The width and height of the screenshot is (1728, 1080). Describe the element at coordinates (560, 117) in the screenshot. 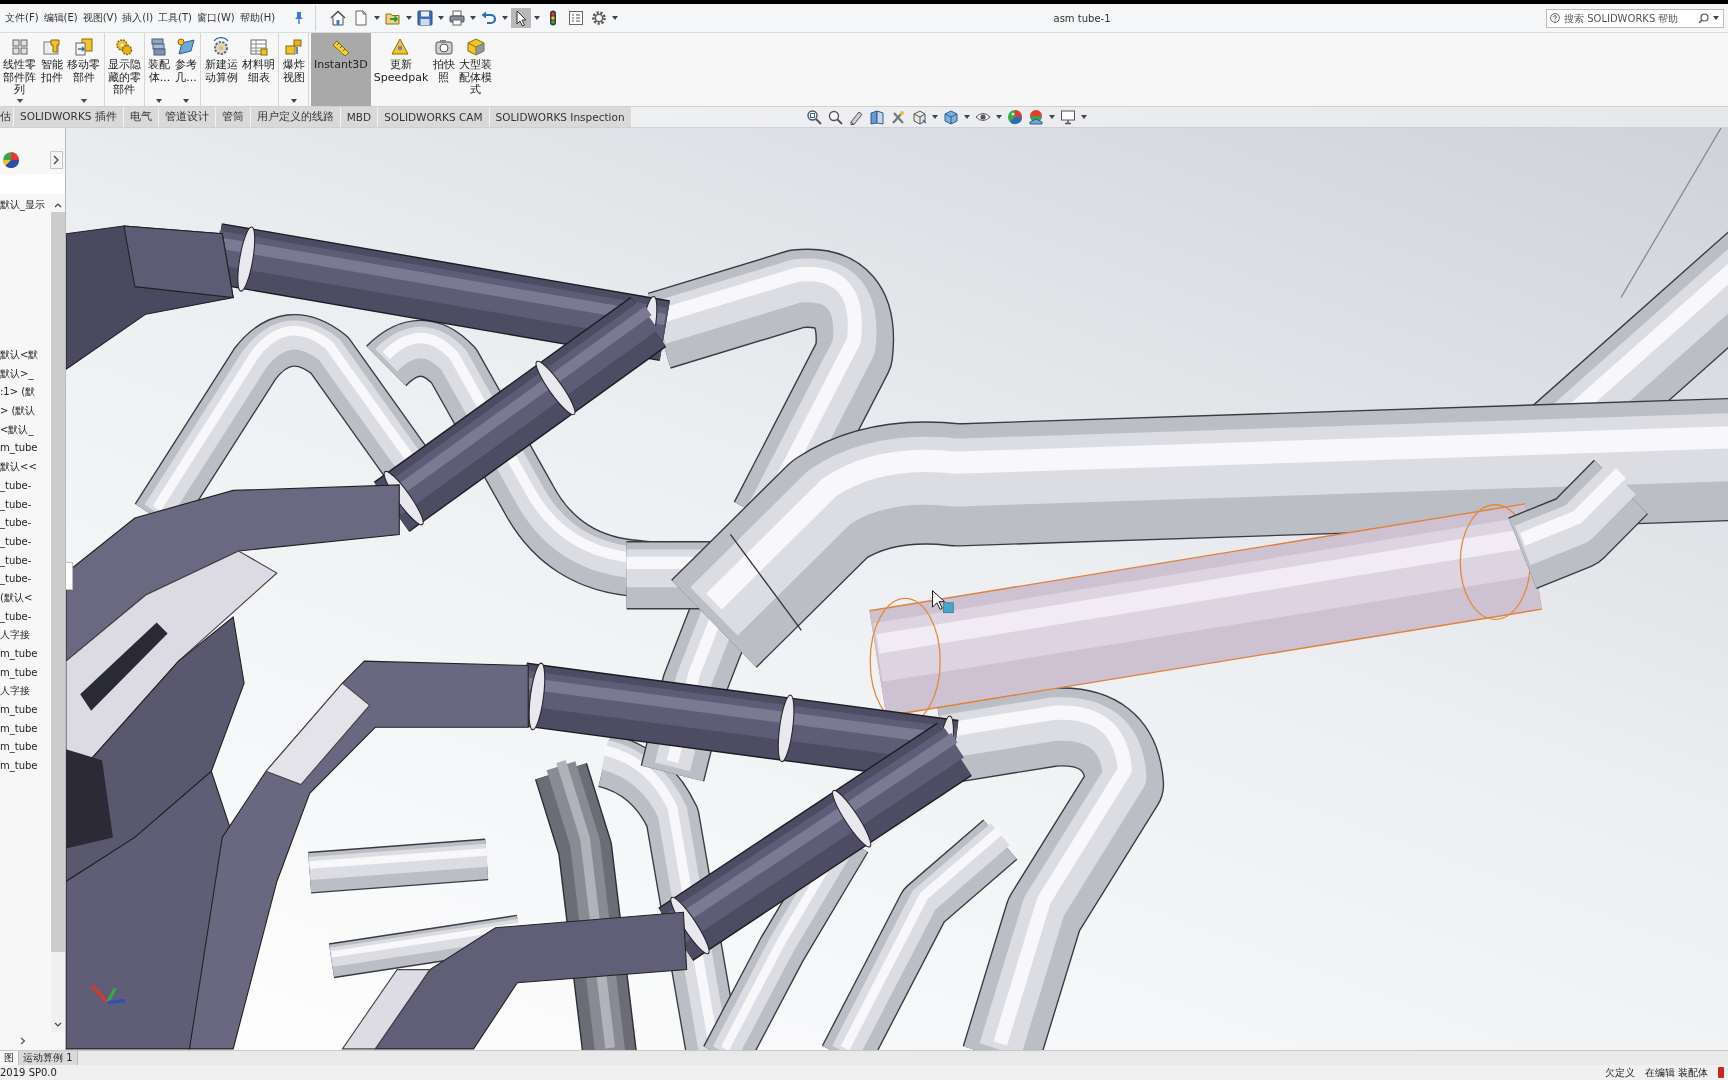

I see `command-tab: SOLIDWORKS Inspection` at that location.